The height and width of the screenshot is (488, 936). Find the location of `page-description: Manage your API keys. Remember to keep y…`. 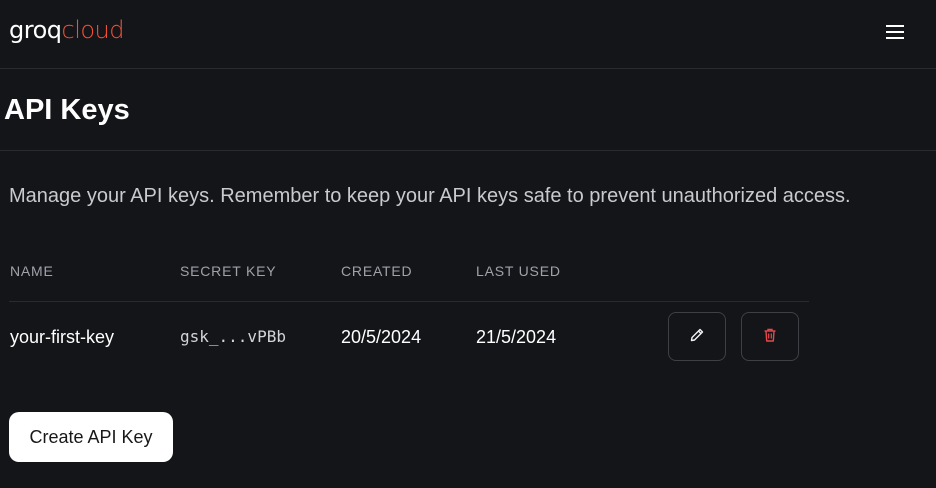

page-description: Manage your API keys. Remember to keep y… is located at coordinates (430, 196).